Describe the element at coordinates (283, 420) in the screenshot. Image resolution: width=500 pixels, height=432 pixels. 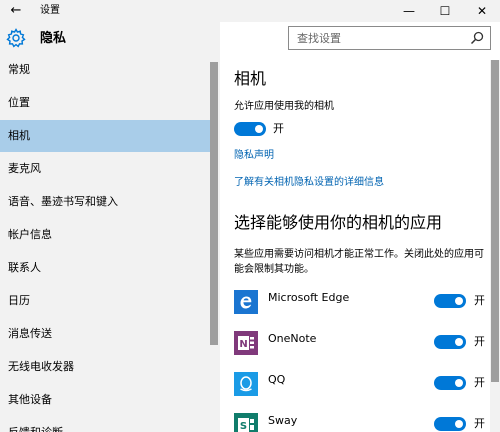
I see `app-name: Sway` at that location.